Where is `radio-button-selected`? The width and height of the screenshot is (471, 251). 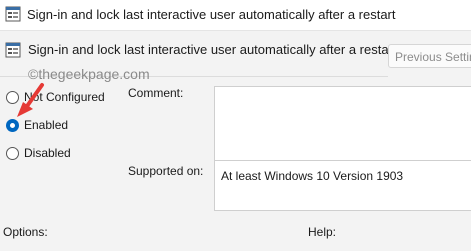 radio-button-selected is located at coordinates (12, 125).